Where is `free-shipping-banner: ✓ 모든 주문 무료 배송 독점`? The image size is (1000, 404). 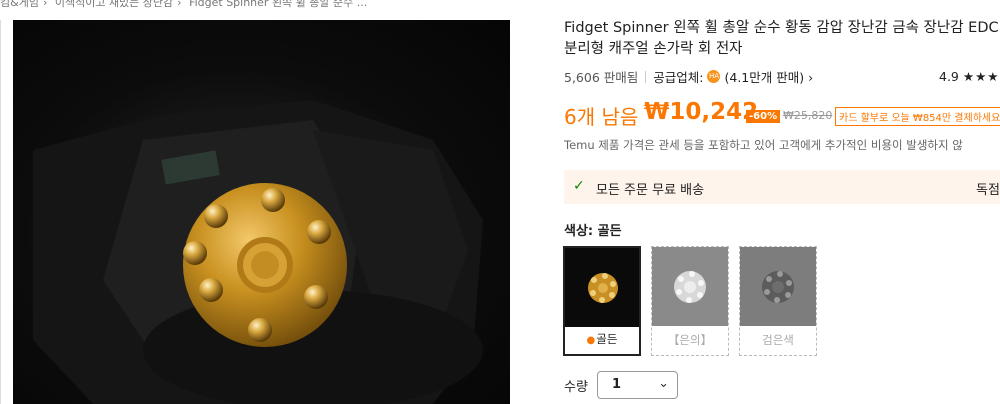
free-shipping-banner: ✓ 모든 주문 무료 배송 독점 is located at coordinates (782, 187).